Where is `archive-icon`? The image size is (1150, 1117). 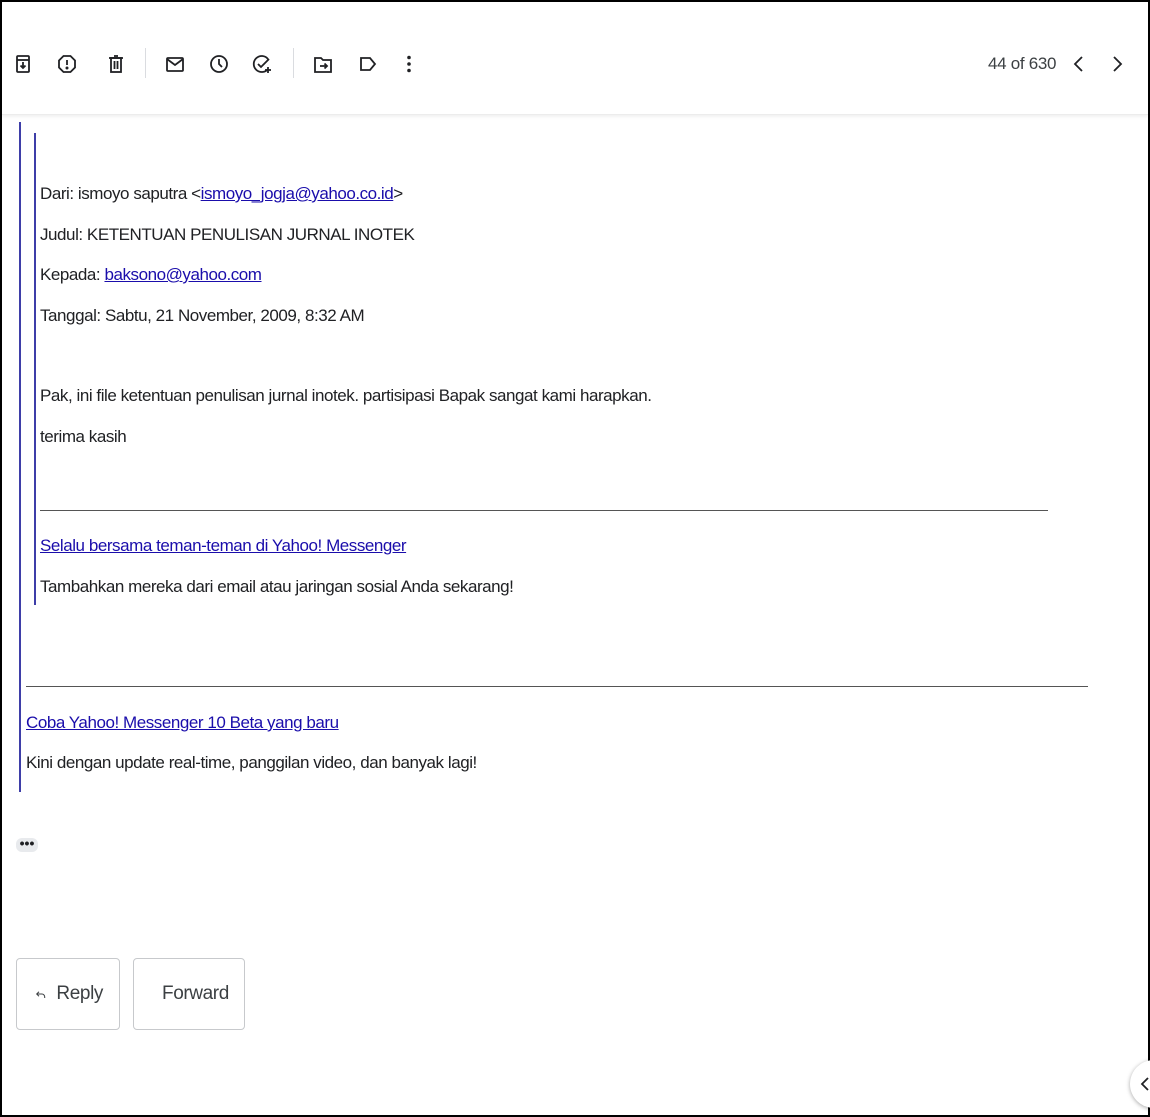
archive-icon is located at coordinates (23, 64).